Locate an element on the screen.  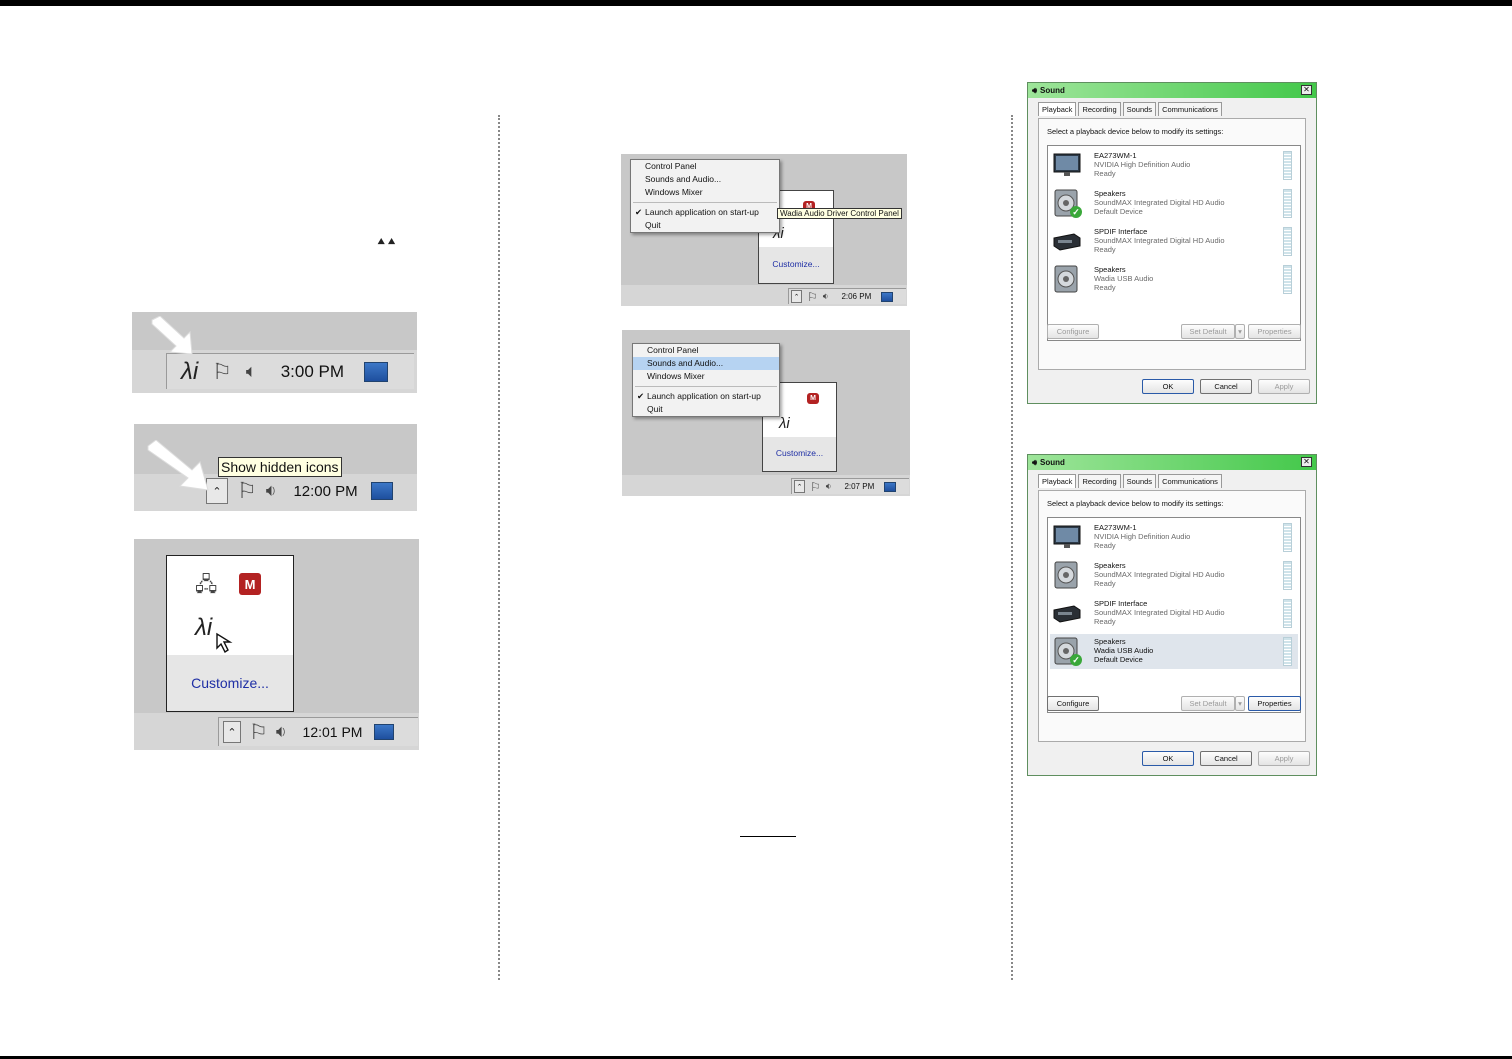
clock: 3:00 PM is located at coordinates (312, 372).